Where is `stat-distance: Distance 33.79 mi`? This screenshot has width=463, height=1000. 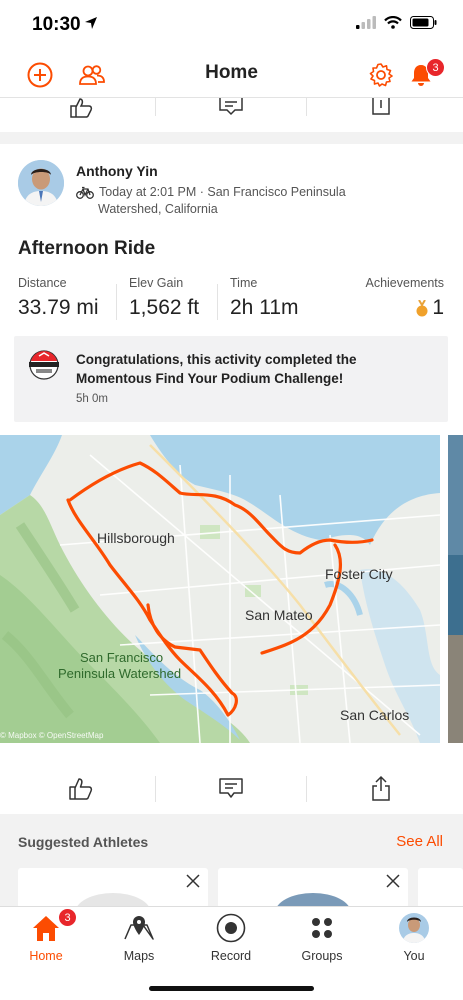 stat-distance: Distance 33.79 mi is located at coordinates (58, 298).